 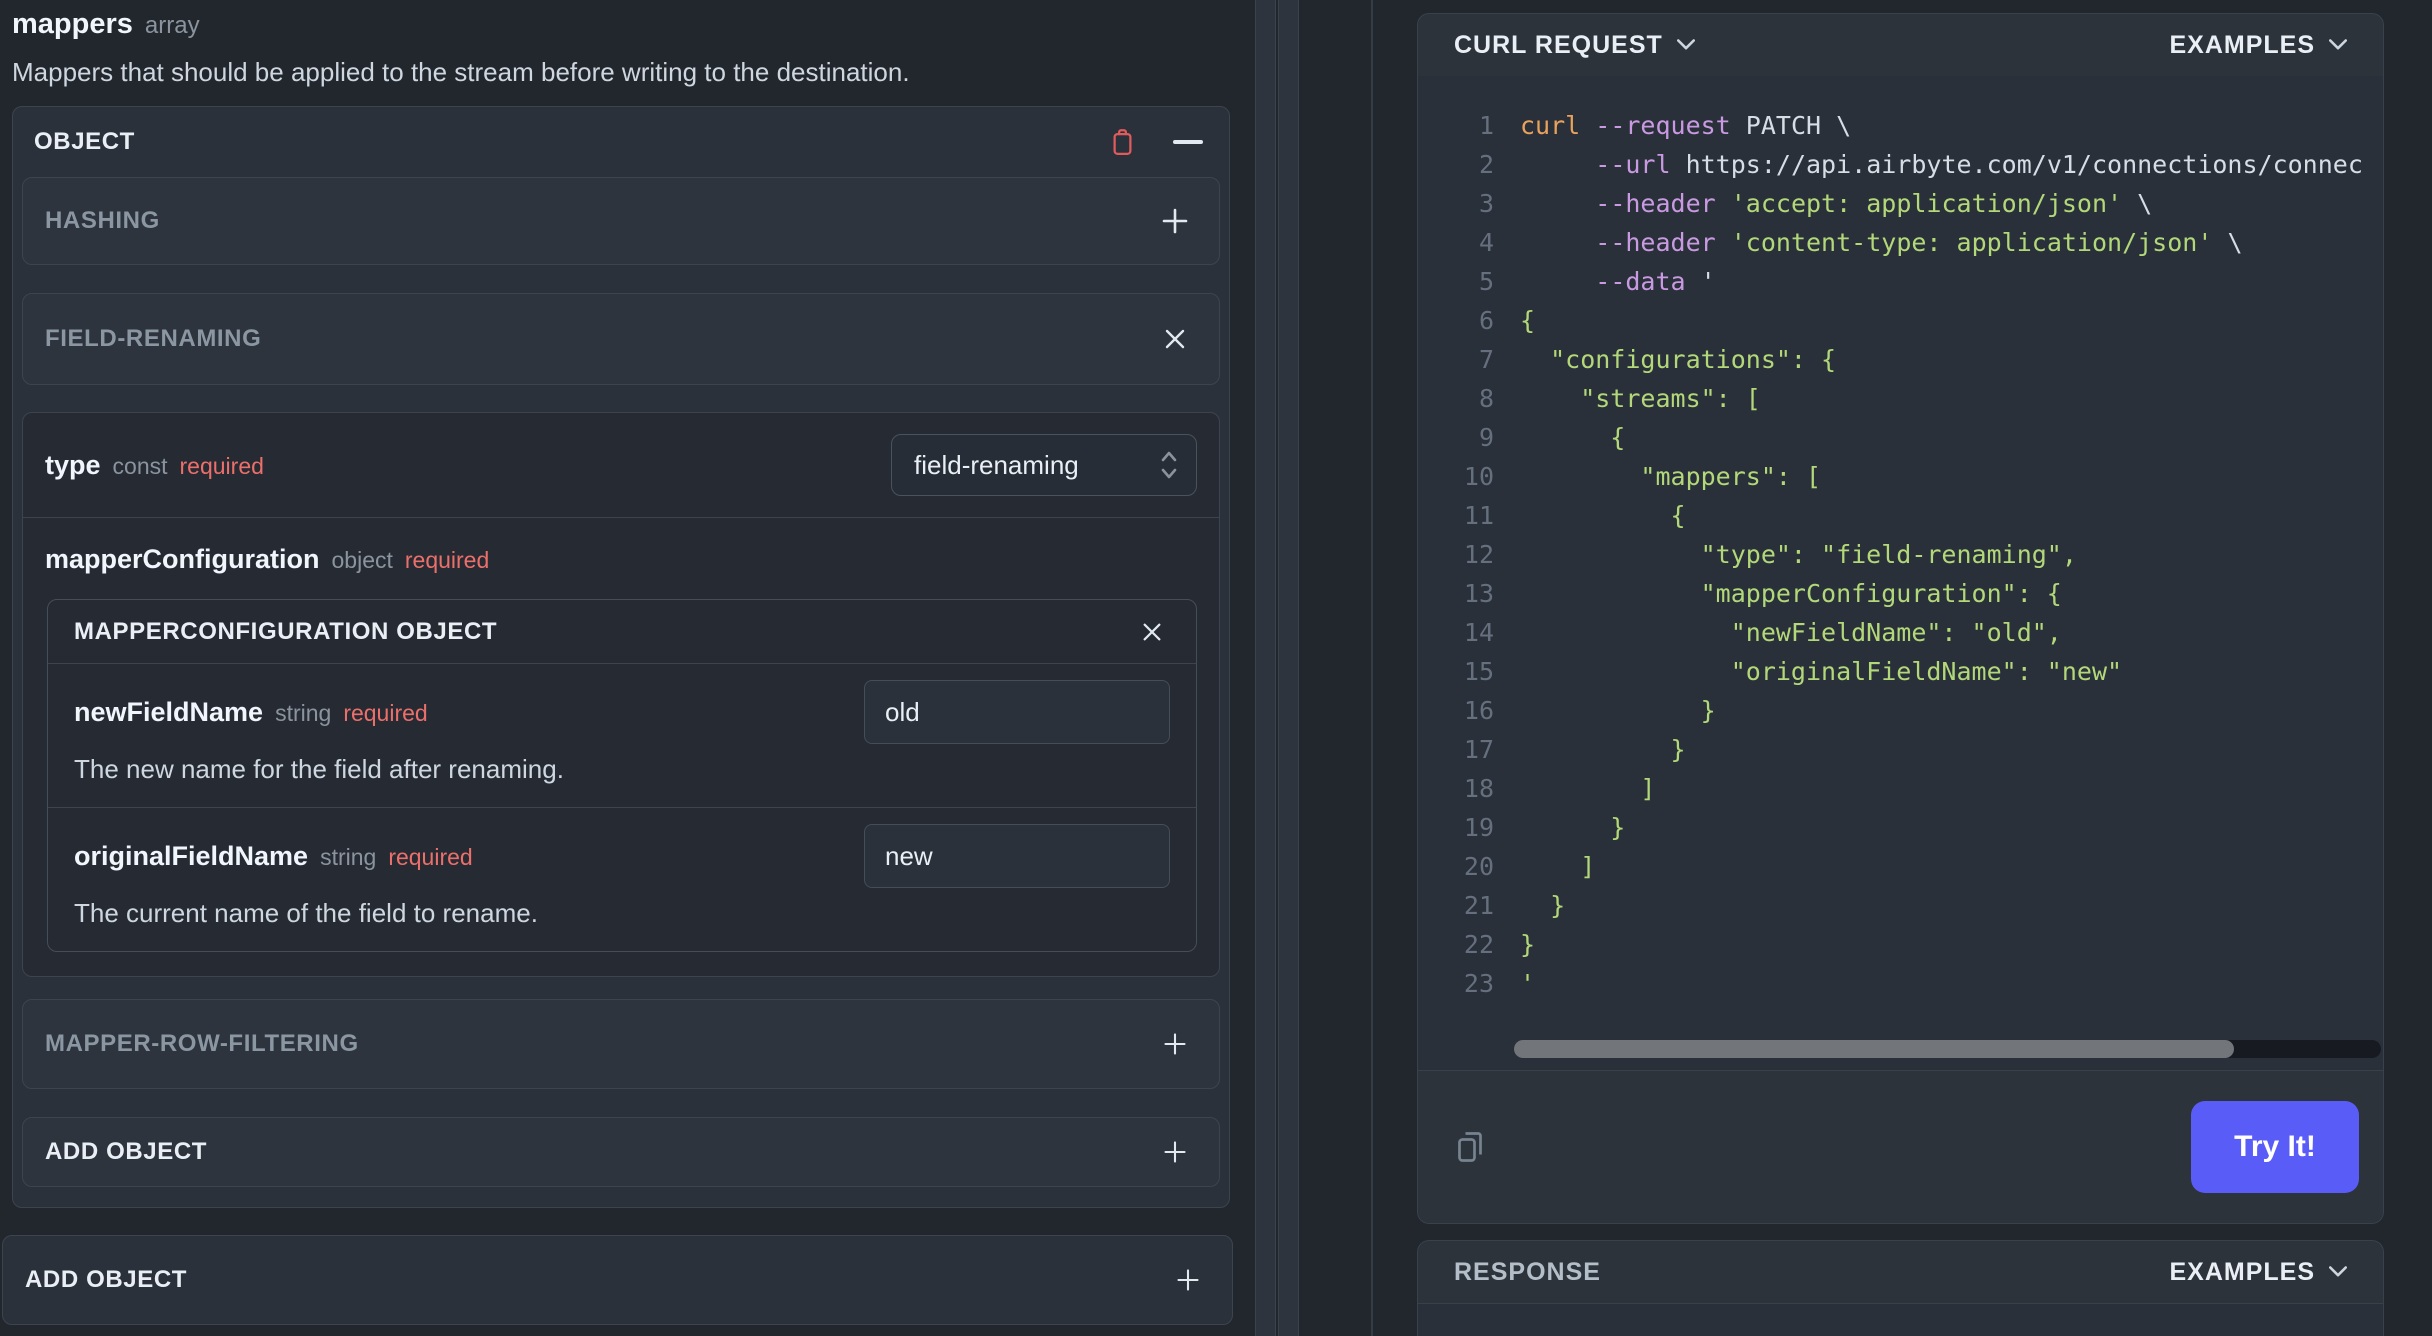 I want to click on add-object-outer-row: ADD OBJECT, so click(x=617, y=1280).